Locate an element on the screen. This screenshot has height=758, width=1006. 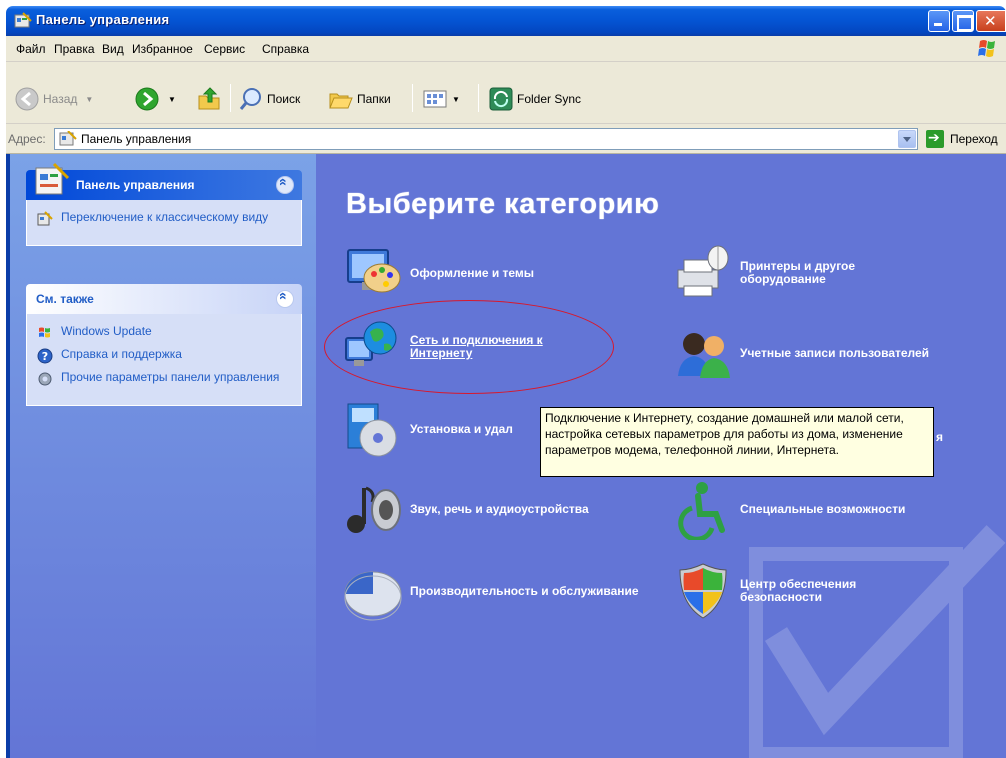
back-dropdown-icon: ▼ is located at coordinates (89, 99).